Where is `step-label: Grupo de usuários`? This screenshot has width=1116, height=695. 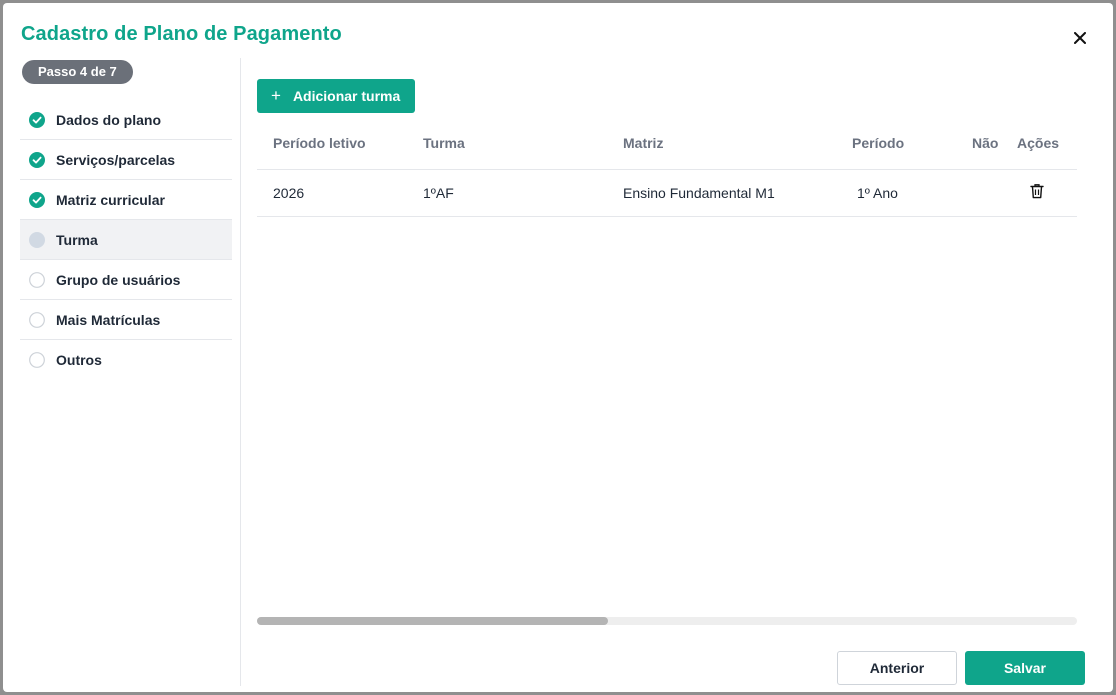
step-label: Grupo de usuários is located at coordinates (118, 279).